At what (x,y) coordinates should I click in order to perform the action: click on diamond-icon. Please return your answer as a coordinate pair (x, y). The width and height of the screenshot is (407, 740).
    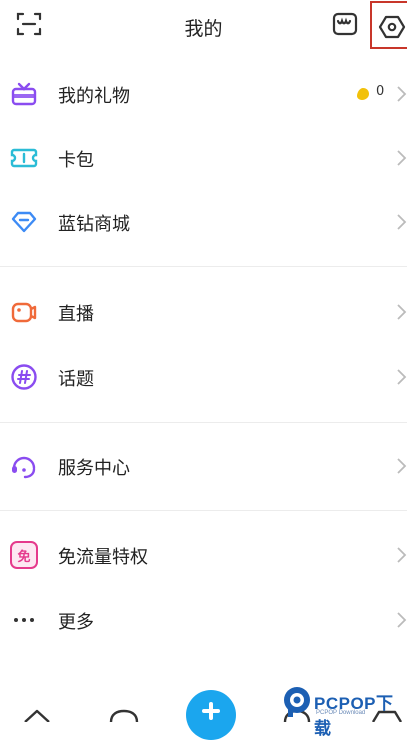
    Looking at the image, I should click on (24, 222).